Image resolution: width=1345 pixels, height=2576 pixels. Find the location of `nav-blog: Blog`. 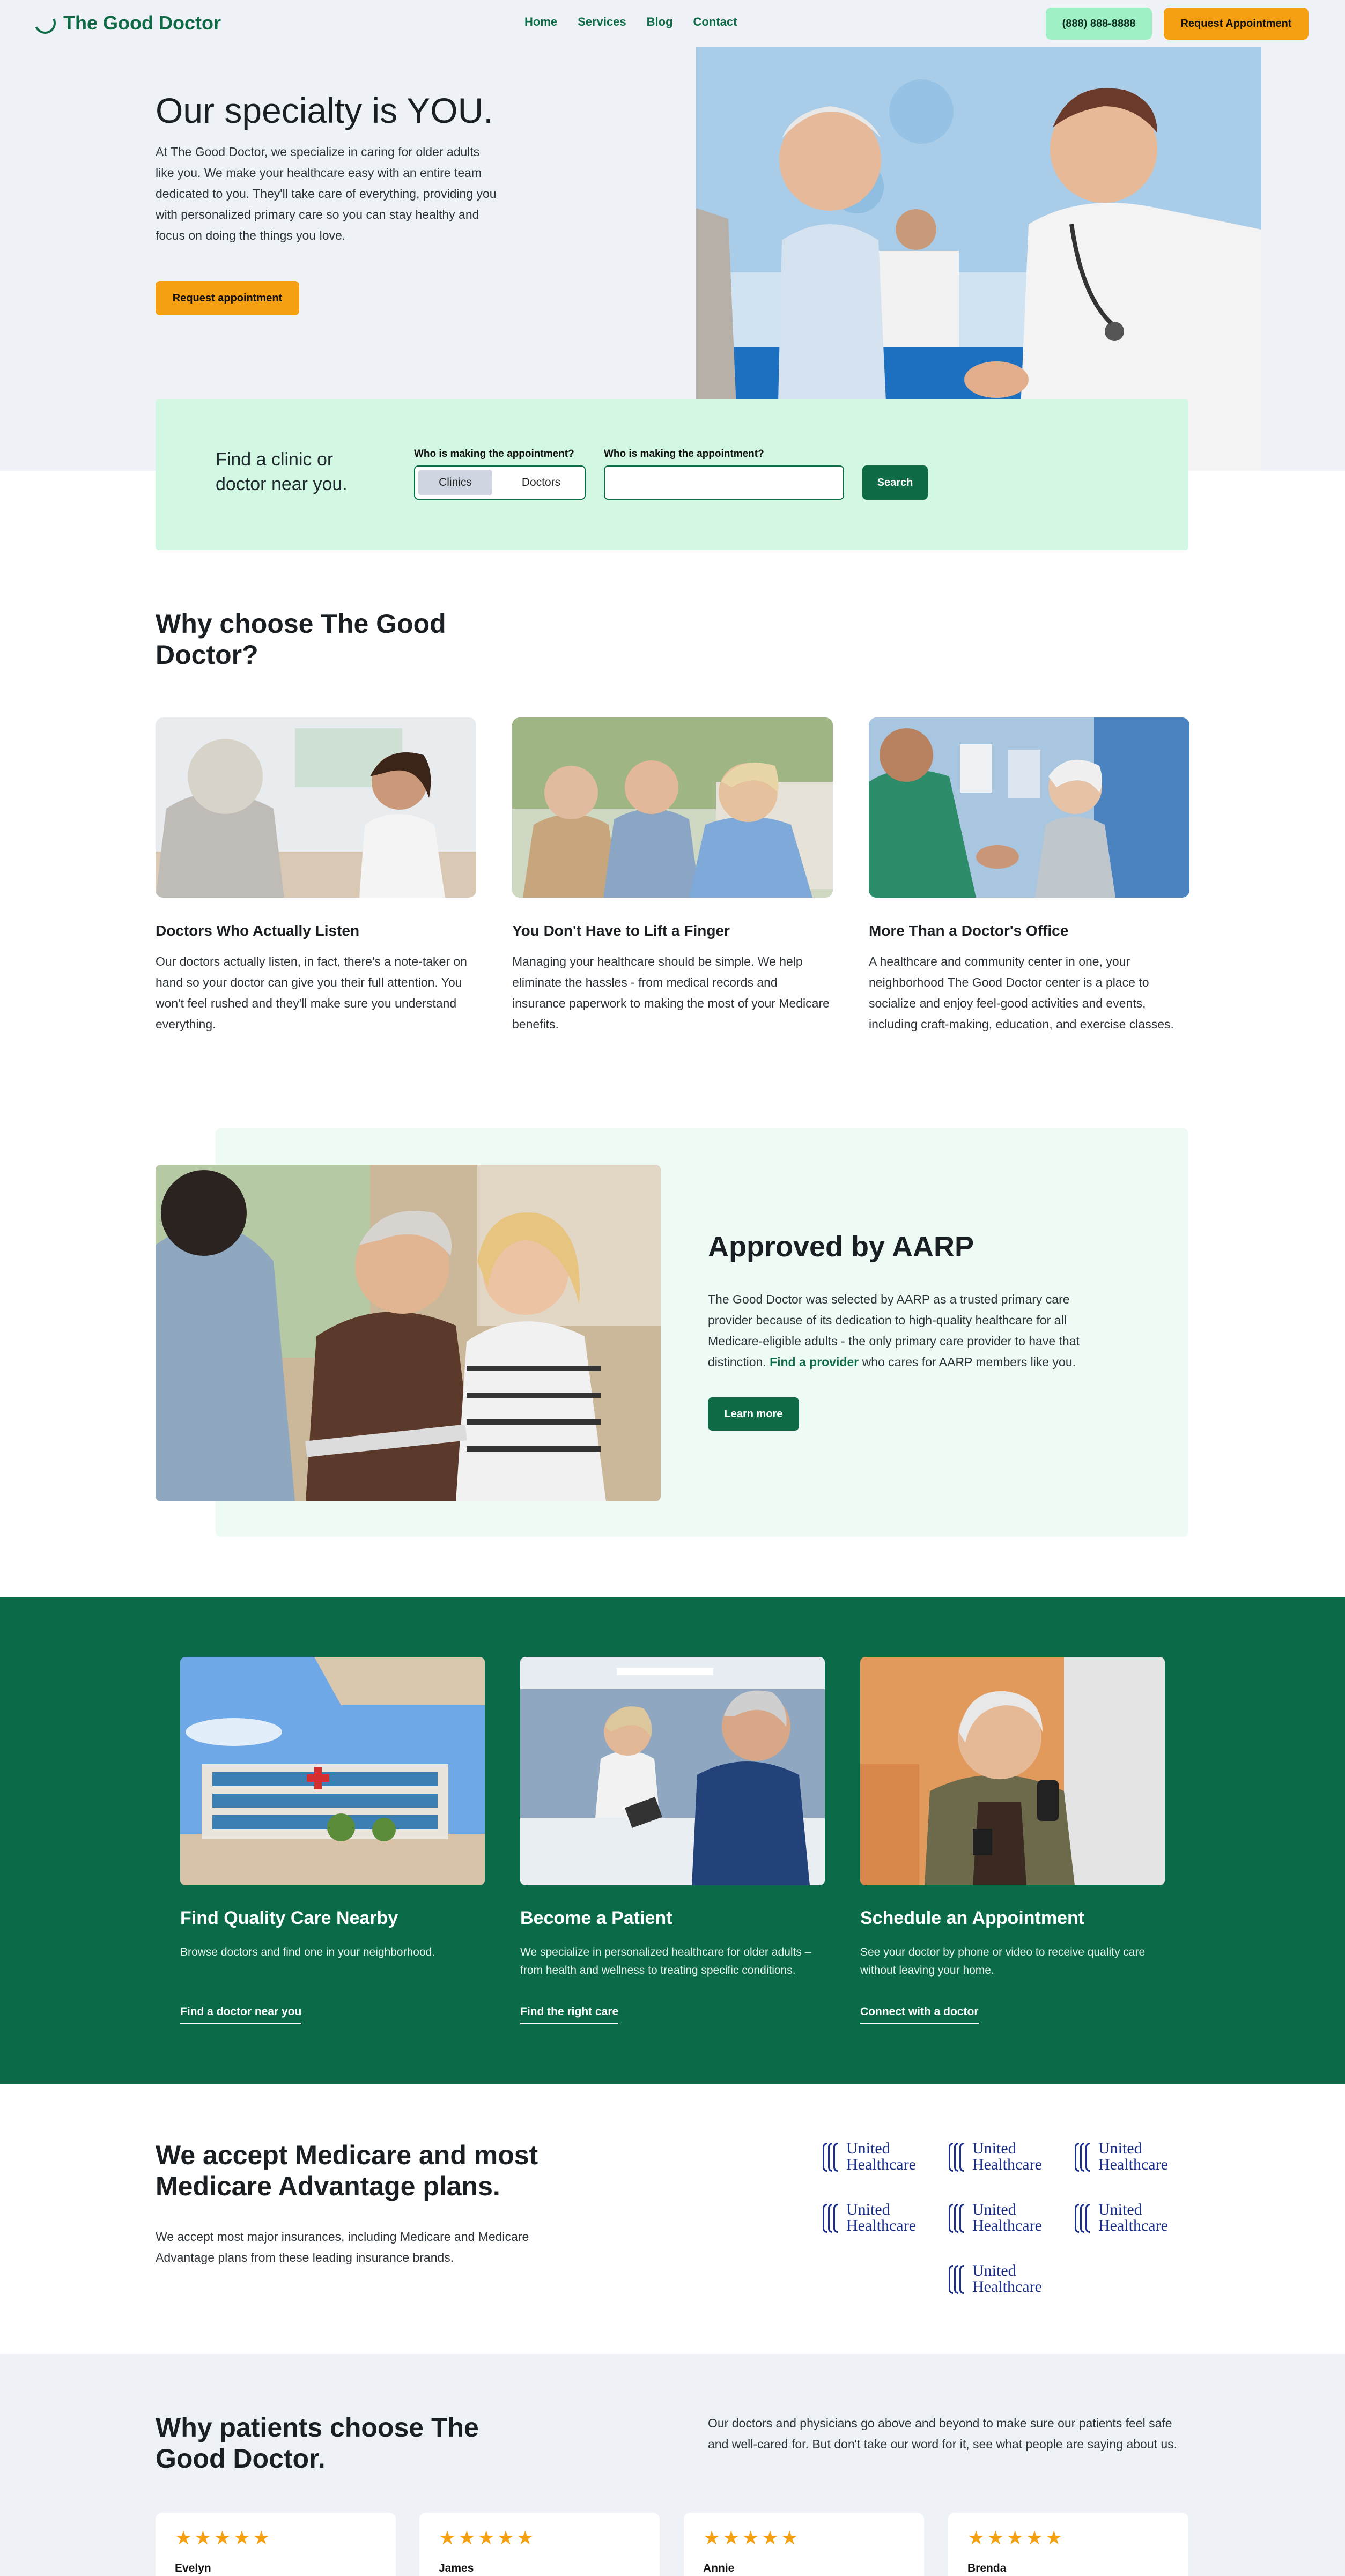

nav-blog: Blog is located at coordinates (660, 22).